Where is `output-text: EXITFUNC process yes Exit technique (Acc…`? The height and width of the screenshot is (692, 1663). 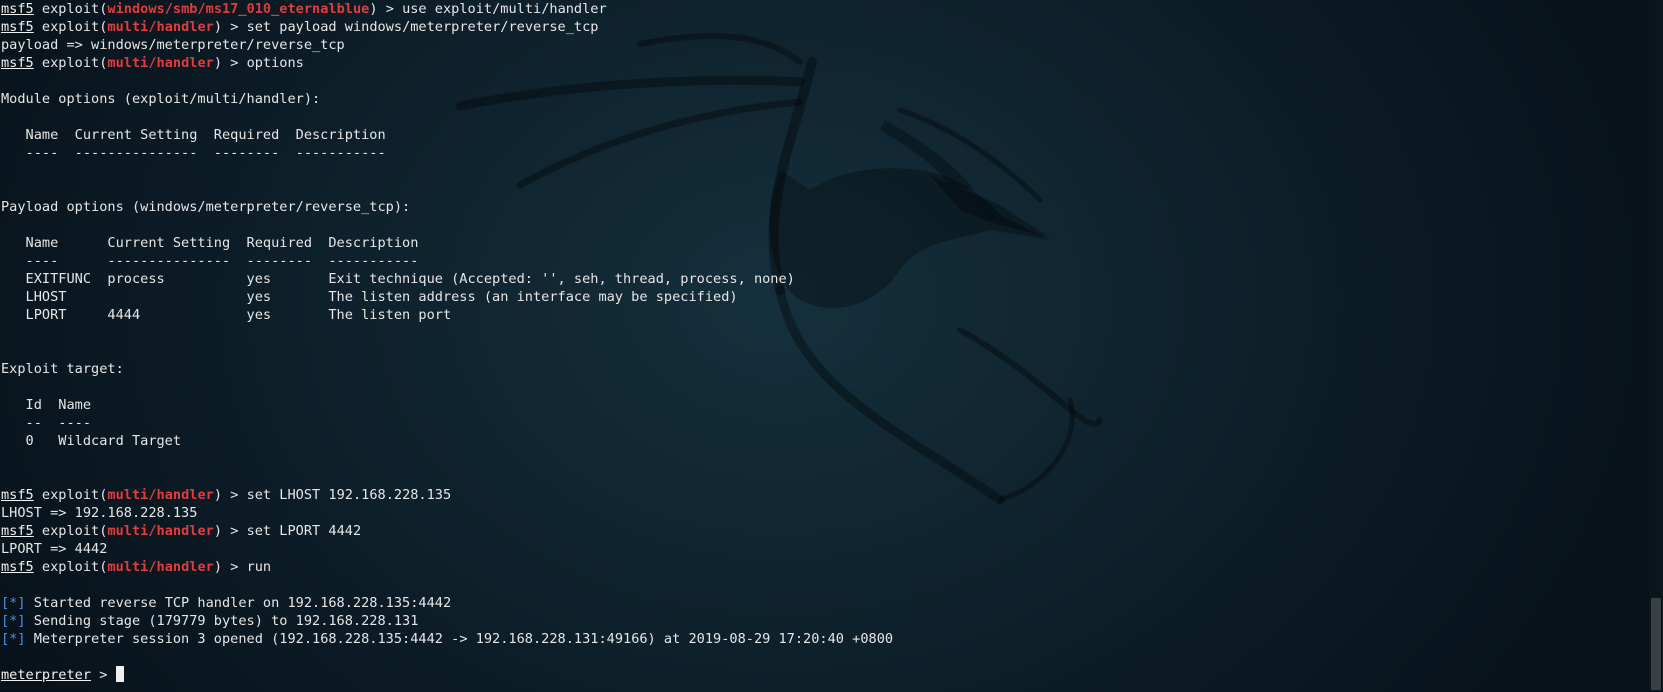 output-text: EXITFUNC process yes Exit technique (Acc… is located at coordinates (398, 279).